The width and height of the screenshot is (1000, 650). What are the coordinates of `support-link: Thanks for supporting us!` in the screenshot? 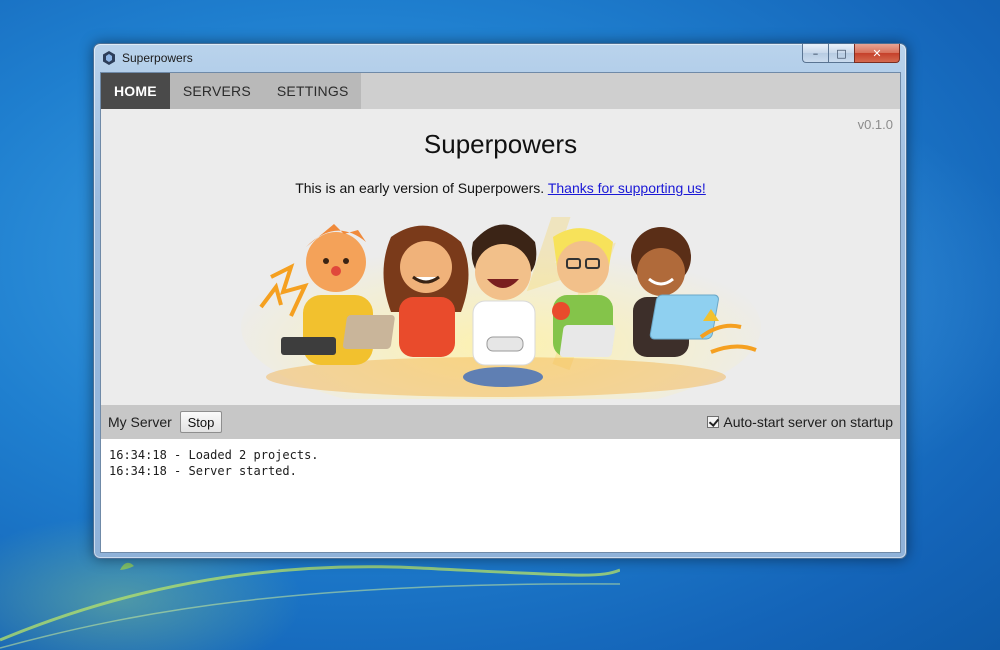 It's located at (627, 188).